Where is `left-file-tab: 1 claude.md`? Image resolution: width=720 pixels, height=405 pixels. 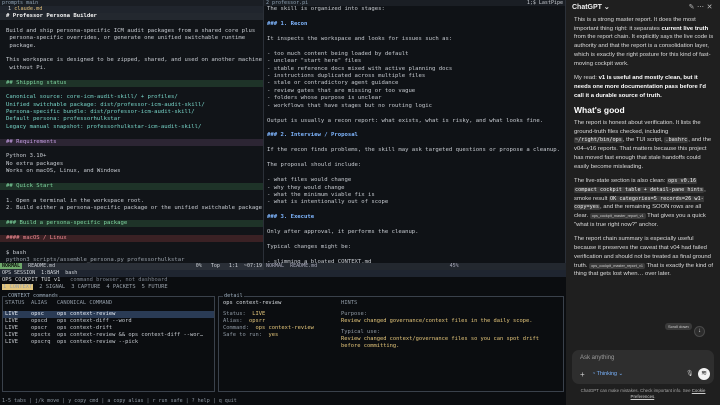
left-file-tab: 1 claude.md is located at coordinates (131, 9).